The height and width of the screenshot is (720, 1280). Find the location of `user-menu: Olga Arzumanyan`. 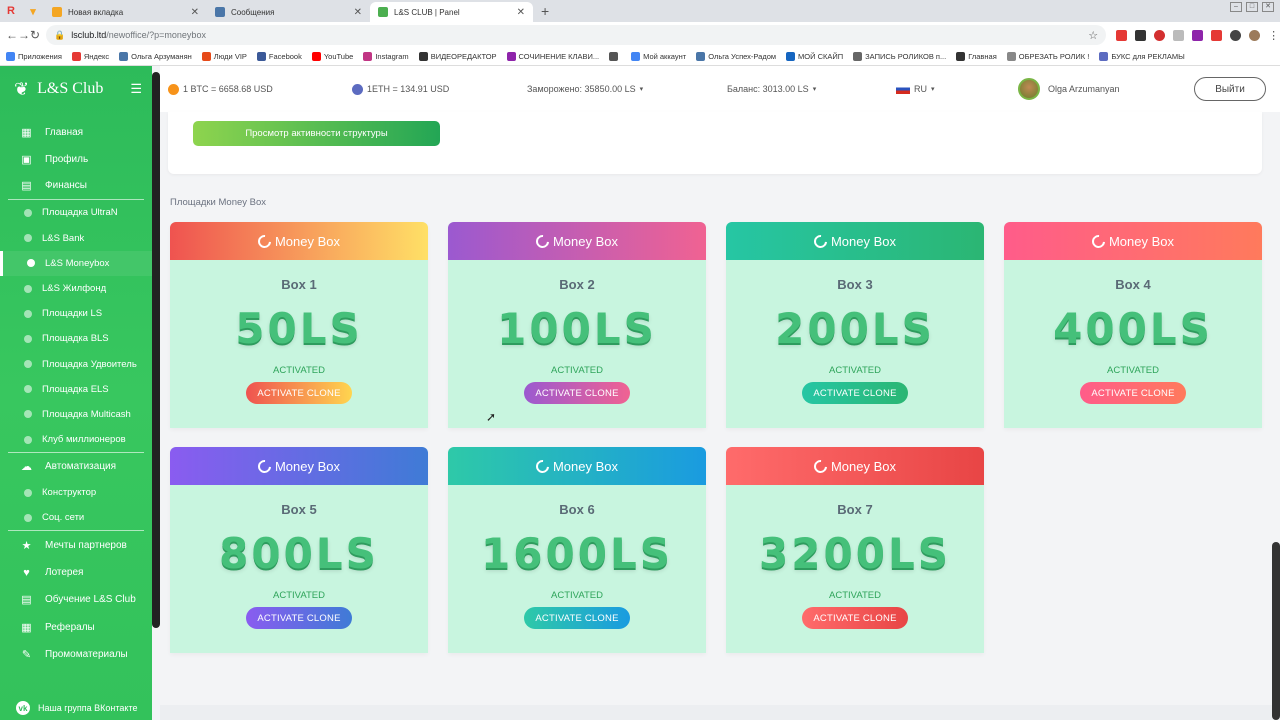

user-menu: Olga Arzumanyan is located at coordinates (1069, 89).